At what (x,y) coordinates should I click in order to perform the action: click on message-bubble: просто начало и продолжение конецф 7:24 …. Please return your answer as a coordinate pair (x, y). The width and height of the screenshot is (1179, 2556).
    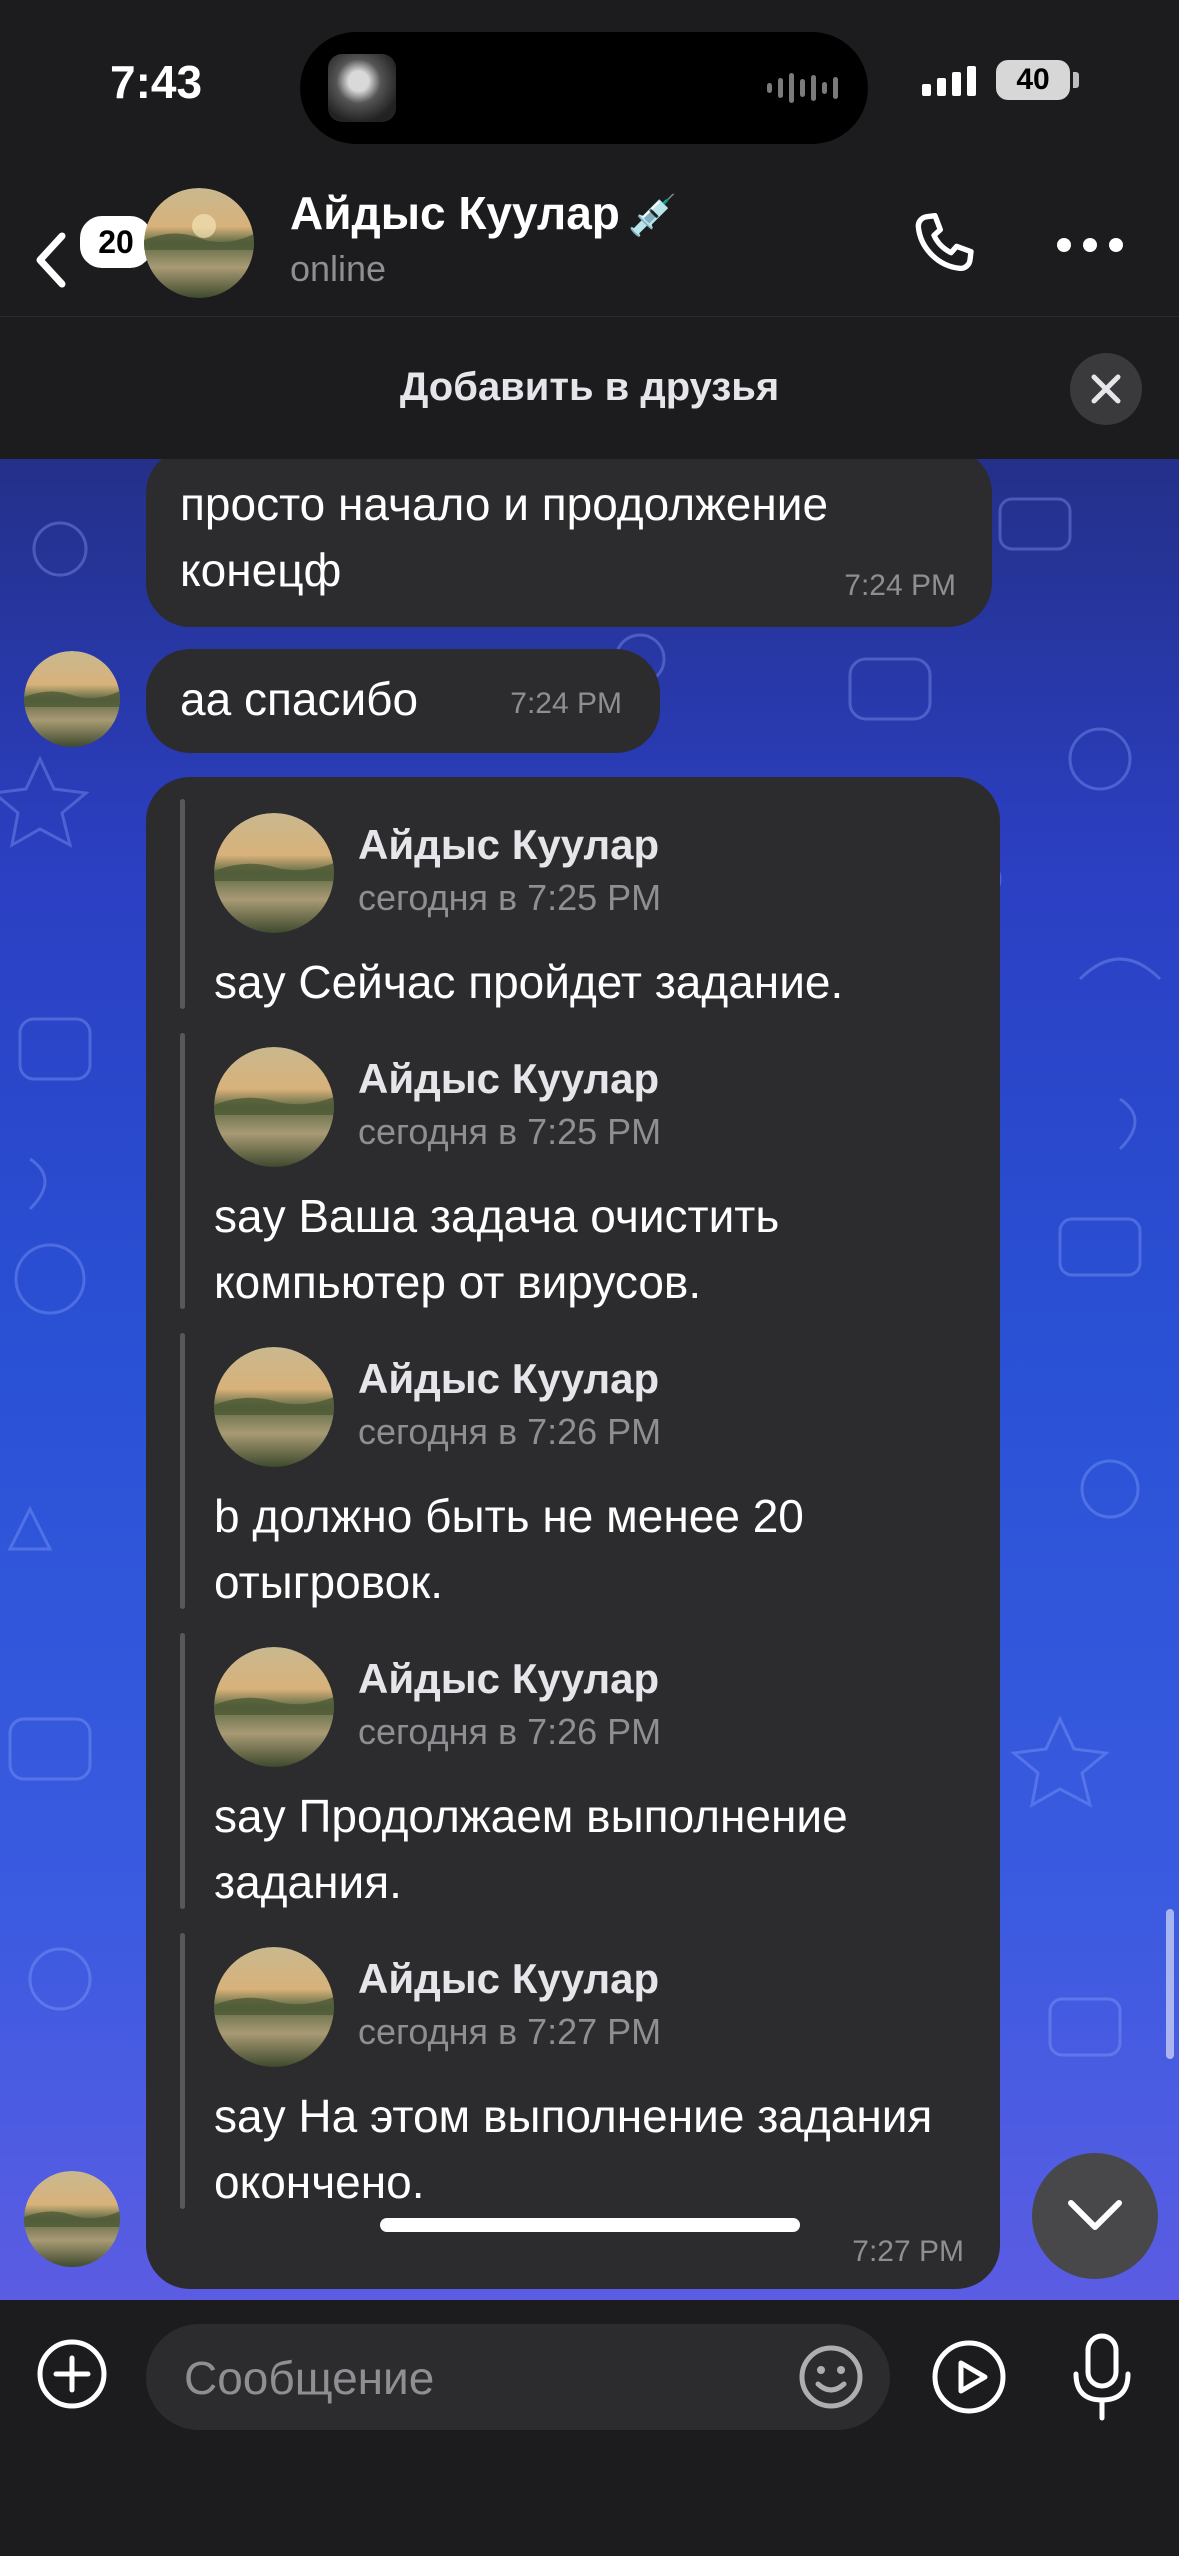
    Looking at the image, I should click on (569, 543).